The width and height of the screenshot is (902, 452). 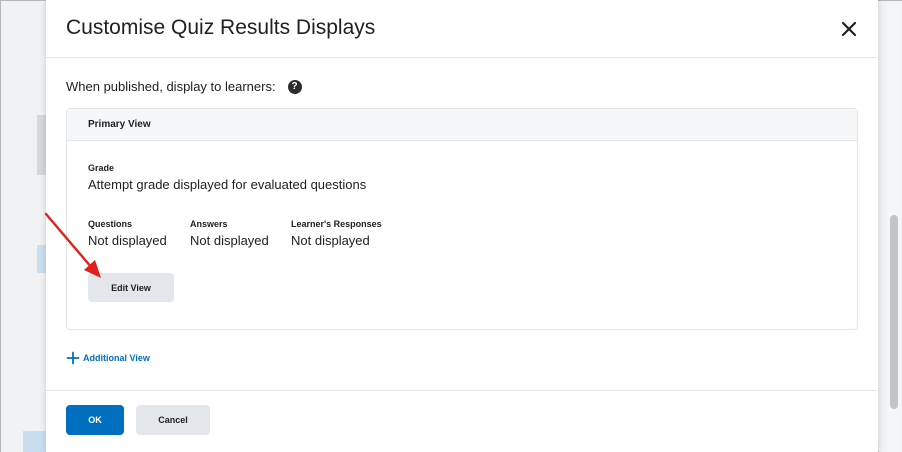 I want to click on additional-view-button: Additional View, so click(x=108, y=358).